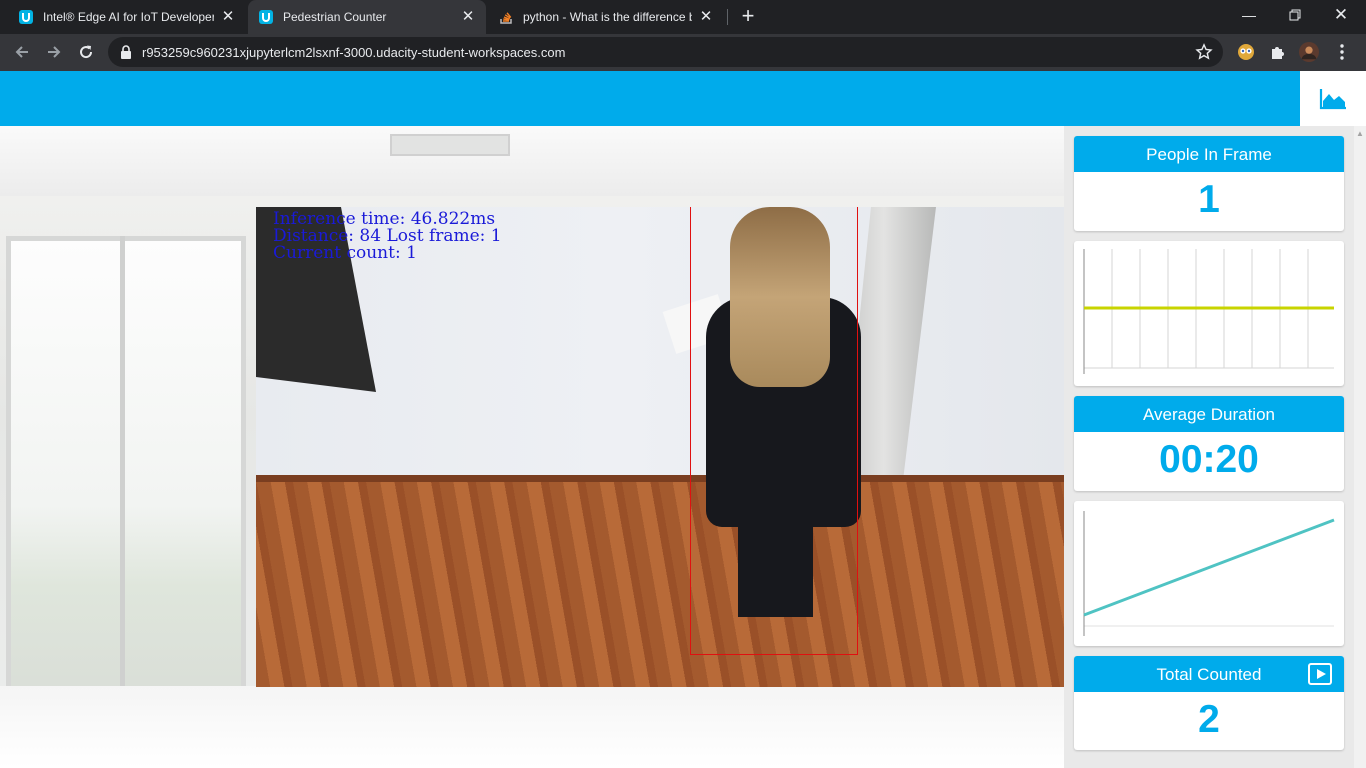 This screenshot has width=1366, height=768. What do you see at coordinates (1360, 133) in the screenshot?
I see `scroll-up-arrow: ▲` at bounding box center [1360, 133].